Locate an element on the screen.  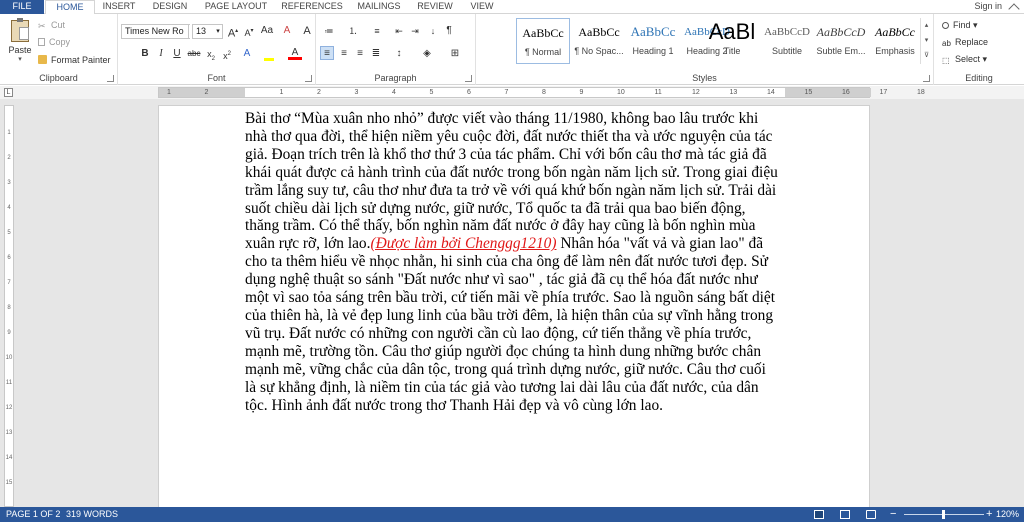
numbering-icon: ⒈ is located at coordinates (353, 31).